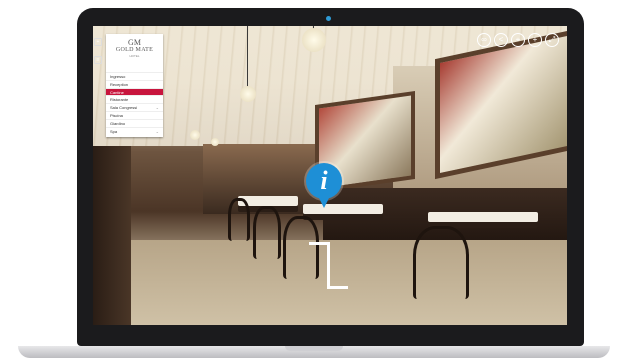  I want to click on left-toolbar: + ≡, so click(98, 56).